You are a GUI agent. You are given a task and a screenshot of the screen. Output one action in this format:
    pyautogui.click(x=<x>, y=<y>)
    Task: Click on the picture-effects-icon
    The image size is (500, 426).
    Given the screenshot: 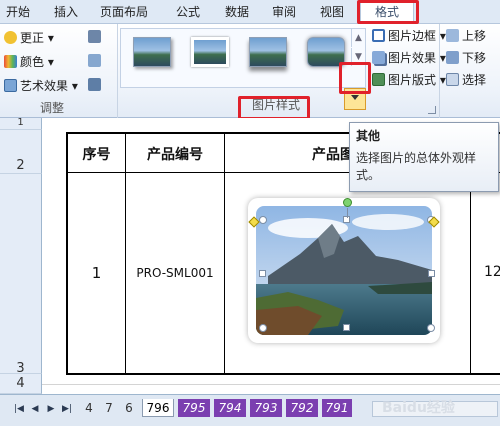 What is the action you would take?
    pyautogui.click(x=378, y=57)
    